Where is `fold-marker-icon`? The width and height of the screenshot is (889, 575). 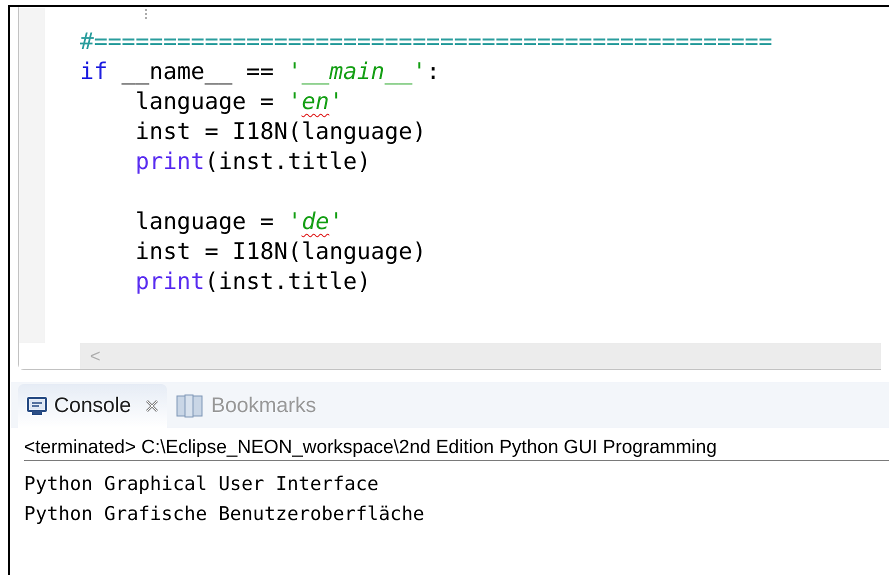
fold-marker-icon is located at coordinates (146, 14).